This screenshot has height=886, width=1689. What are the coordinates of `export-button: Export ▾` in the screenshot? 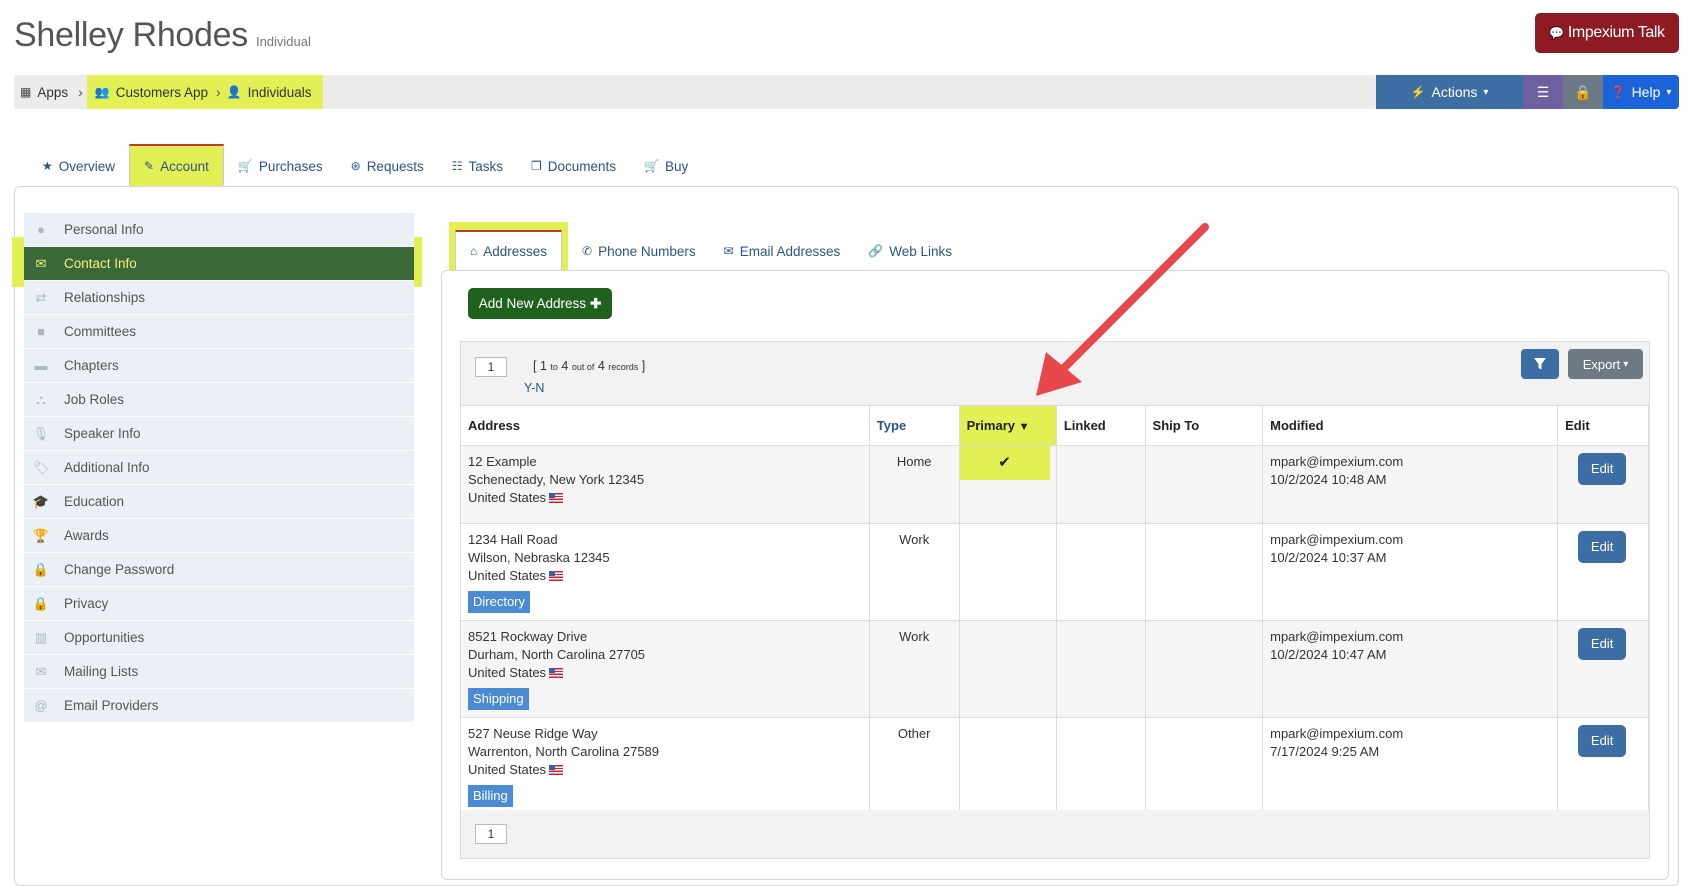 It's located at (1605, 364).